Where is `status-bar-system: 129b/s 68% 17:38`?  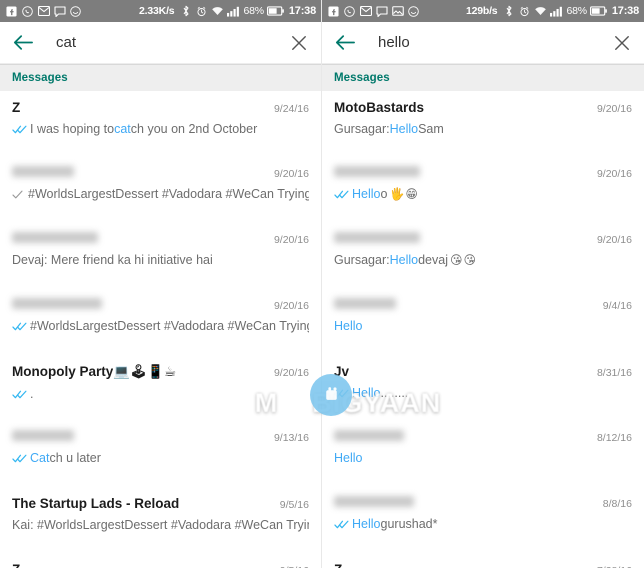 status-bar-system: 129b/s 68% 17:38 is located at coordinates (552, 11).